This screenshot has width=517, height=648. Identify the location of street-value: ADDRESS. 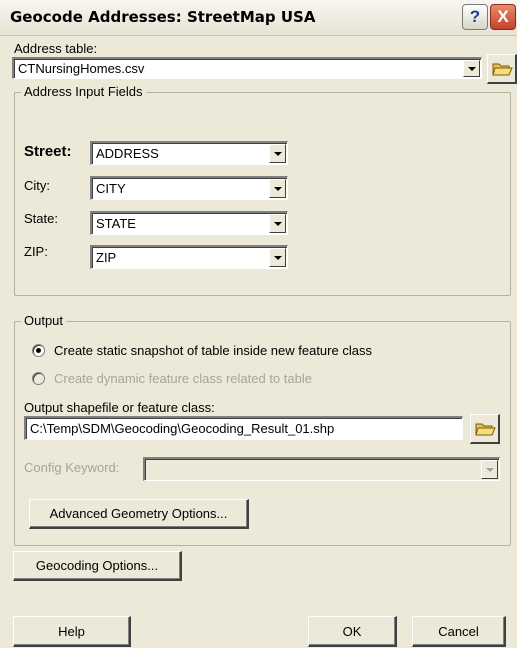
(127, 153).